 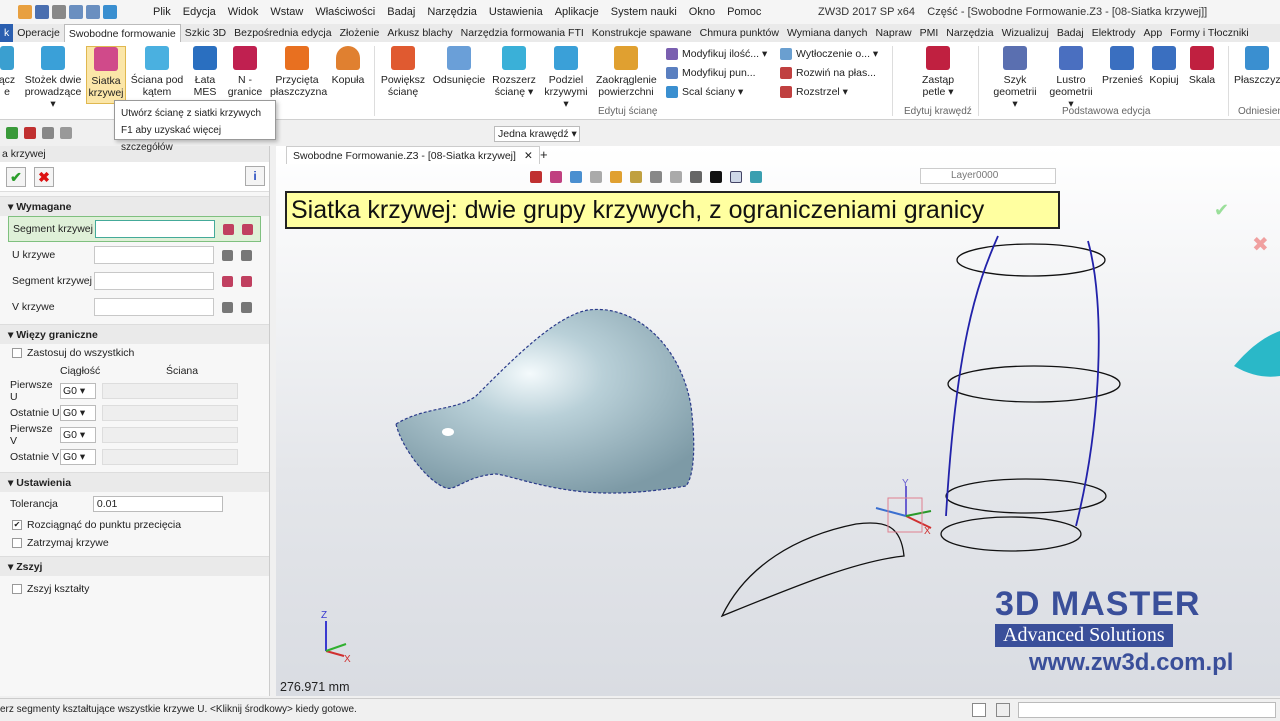 What do you see at coordinates (1147, 710) in the screenshot?
I see `command-input` at bounding box center [1147, 710].